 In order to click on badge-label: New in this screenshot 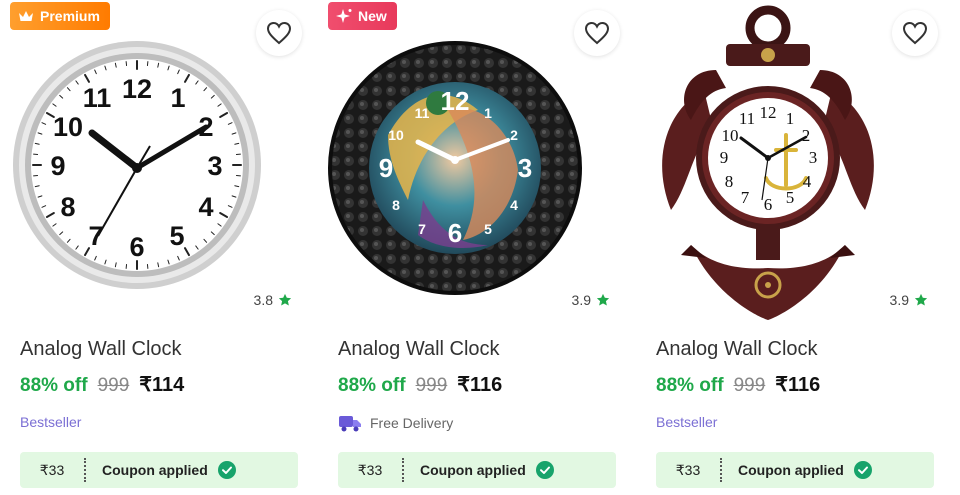, I will do `click(372, 16)`.